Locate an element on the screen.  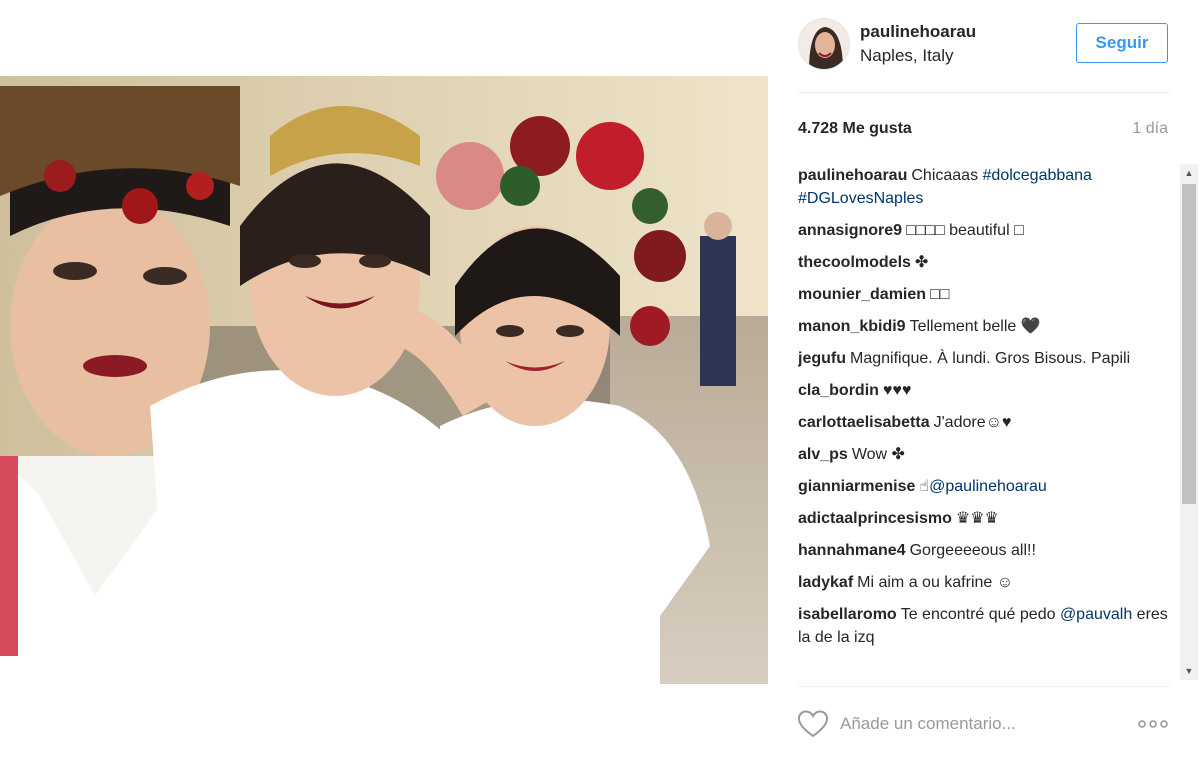
comment-item: mounier_damien □□ is located at coordinates (984, 294).